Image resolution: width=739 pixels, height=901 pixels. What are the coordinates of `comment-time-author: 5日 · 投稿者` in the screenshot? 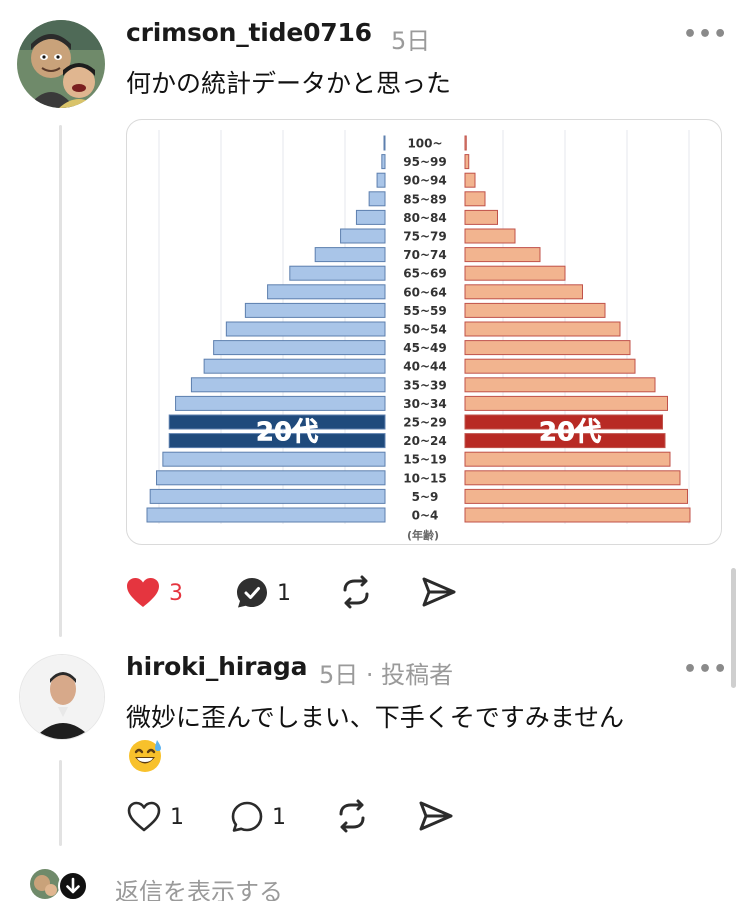 It's located at (386, 675).